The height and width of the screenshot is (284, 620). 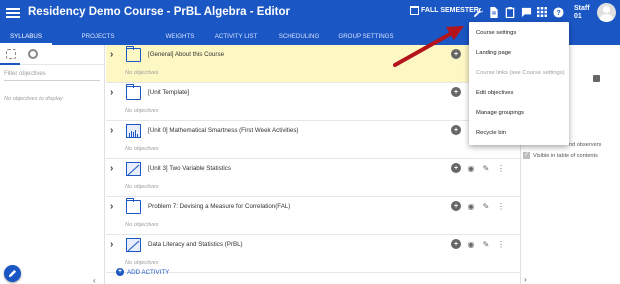 What do you see at coordinates (33, 99) in the screenshot?
I see `empty-objectives-text: No objectives to display` at bounding box center [33, 99].